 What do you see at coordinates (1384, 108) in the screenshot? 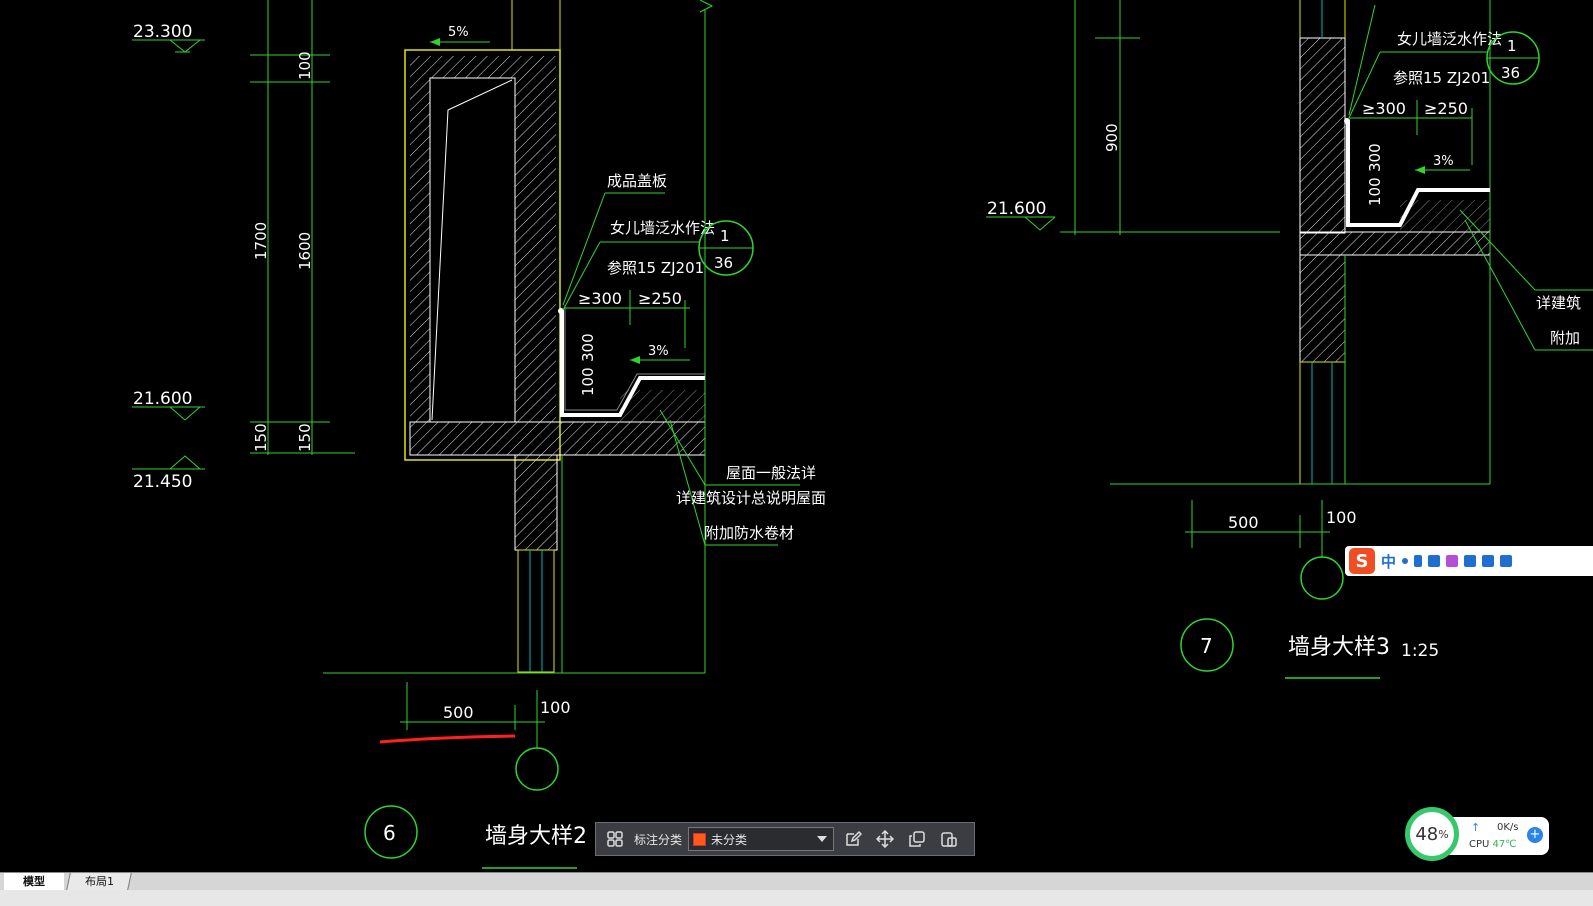
I see `dim-ge300-b: ≥300` at bounding box center [1384, 108].